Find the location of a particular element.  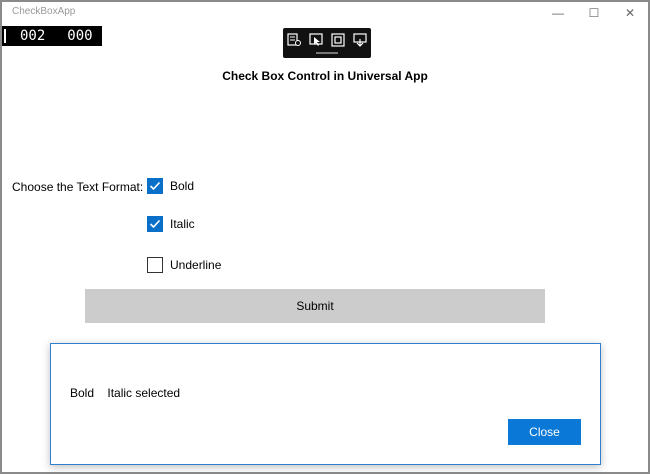

frame-counter-value-b: 000 is located at coordinates (80, 36).